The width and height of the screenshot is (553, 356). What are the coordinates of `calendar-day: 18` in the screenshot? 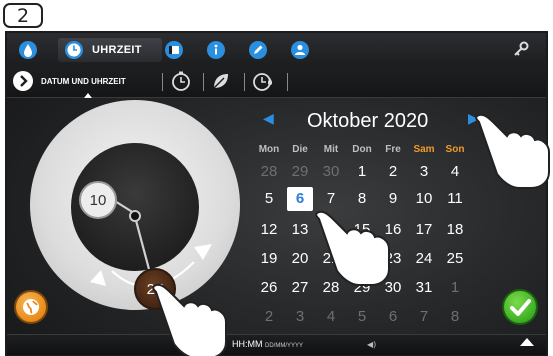 It's located at (455, 230).